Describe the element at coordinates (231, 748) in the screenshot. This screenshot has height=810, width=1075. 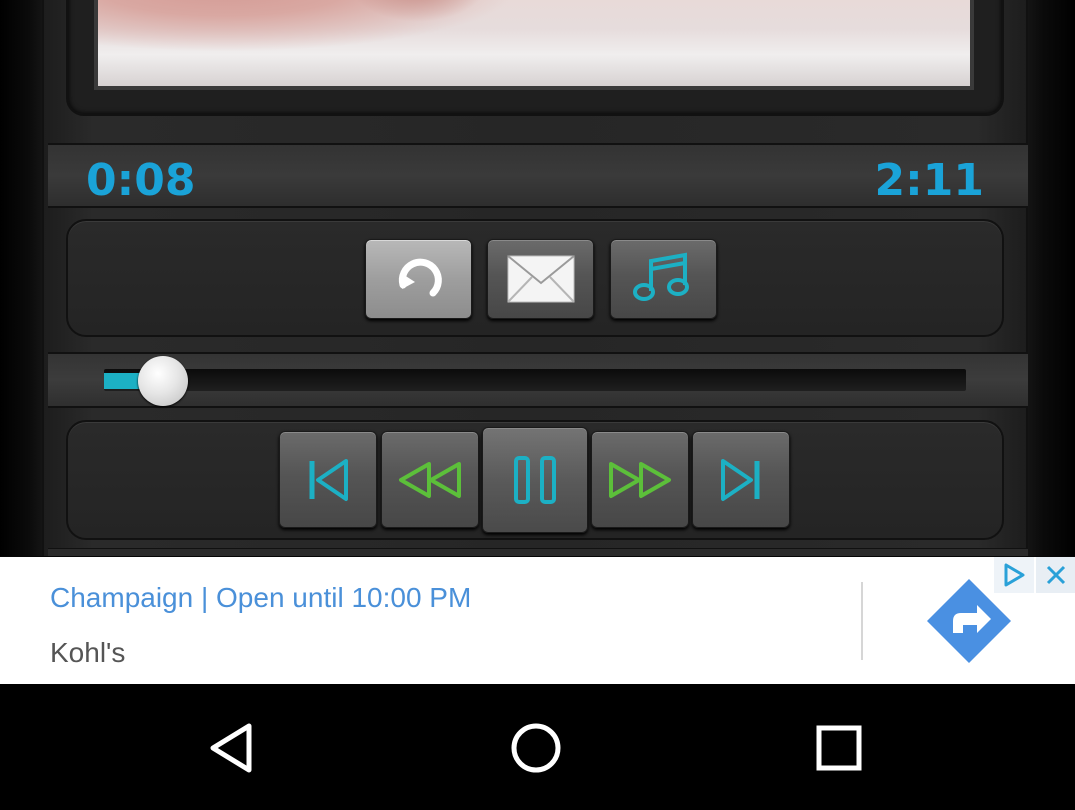
I see `back-icon` at that location.